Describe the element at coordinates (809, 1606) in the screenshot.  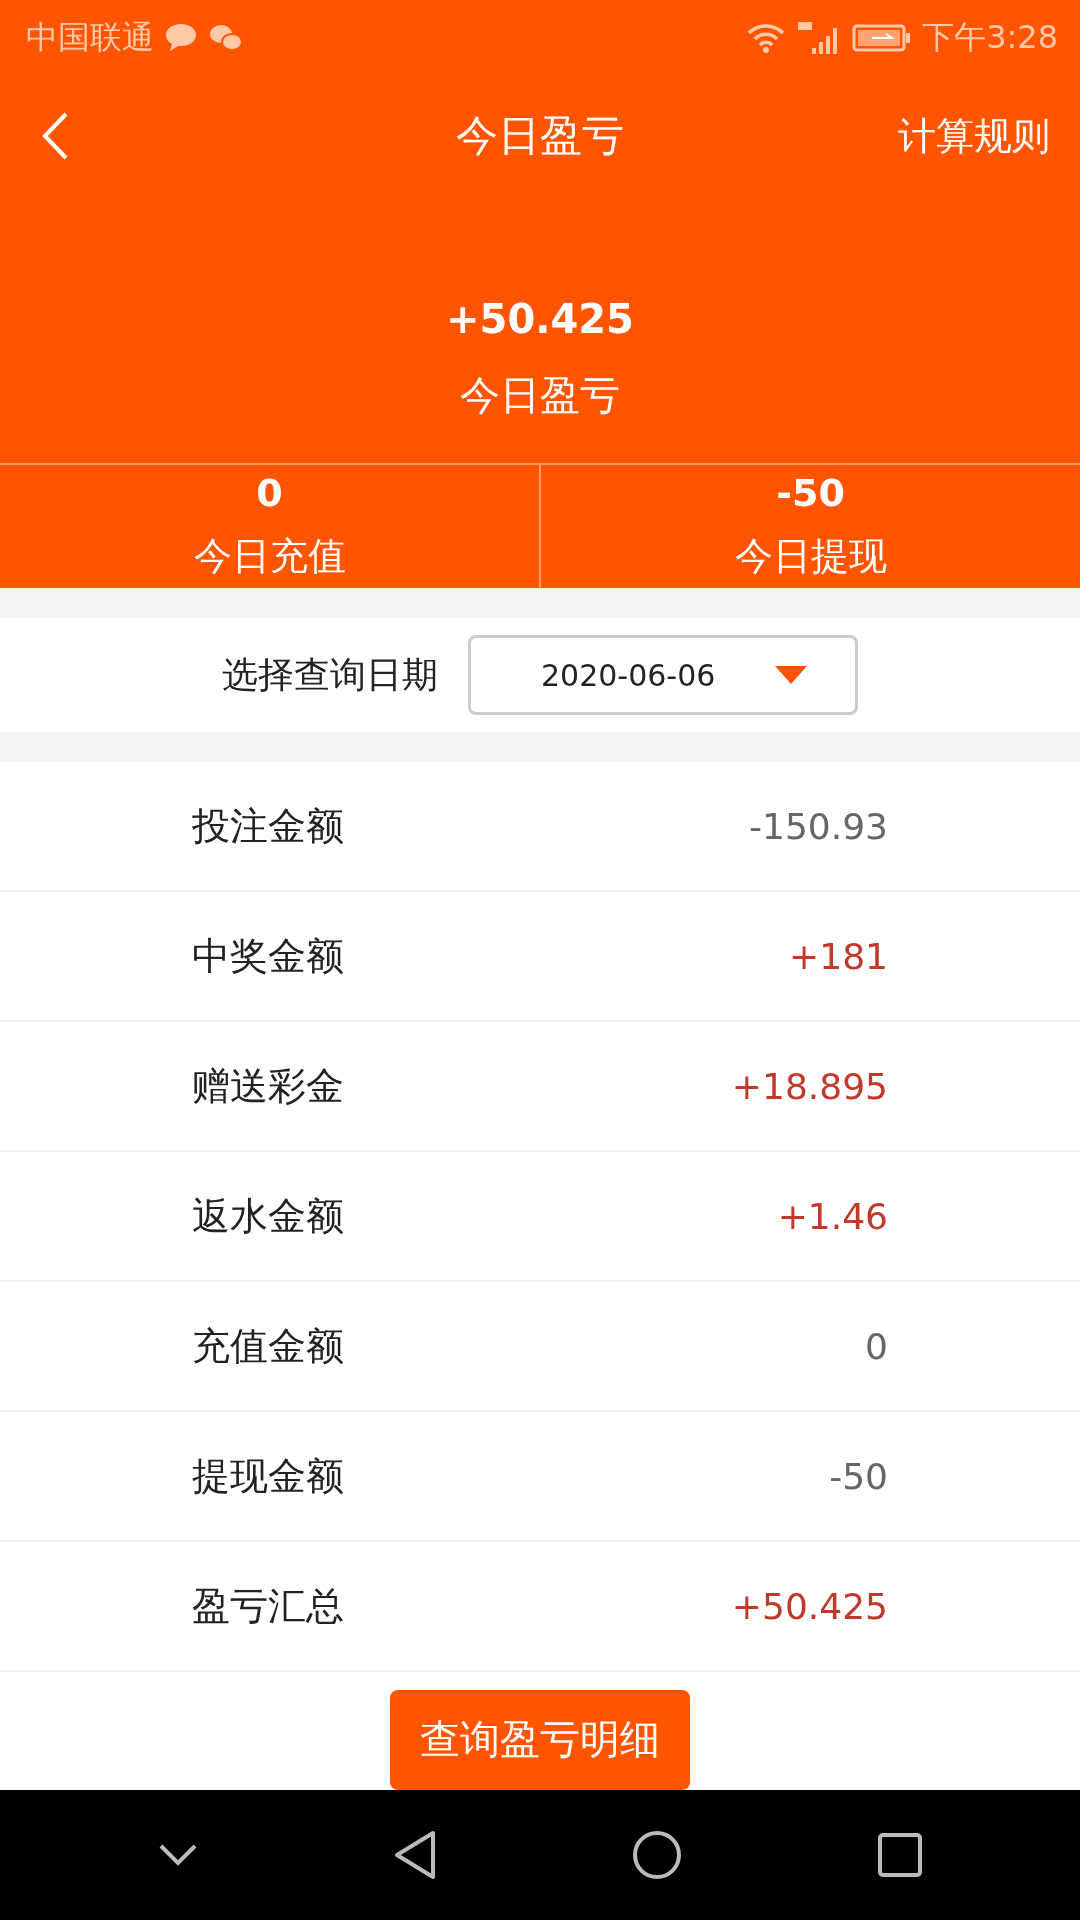
I see `row-value: +50.425` at that location.